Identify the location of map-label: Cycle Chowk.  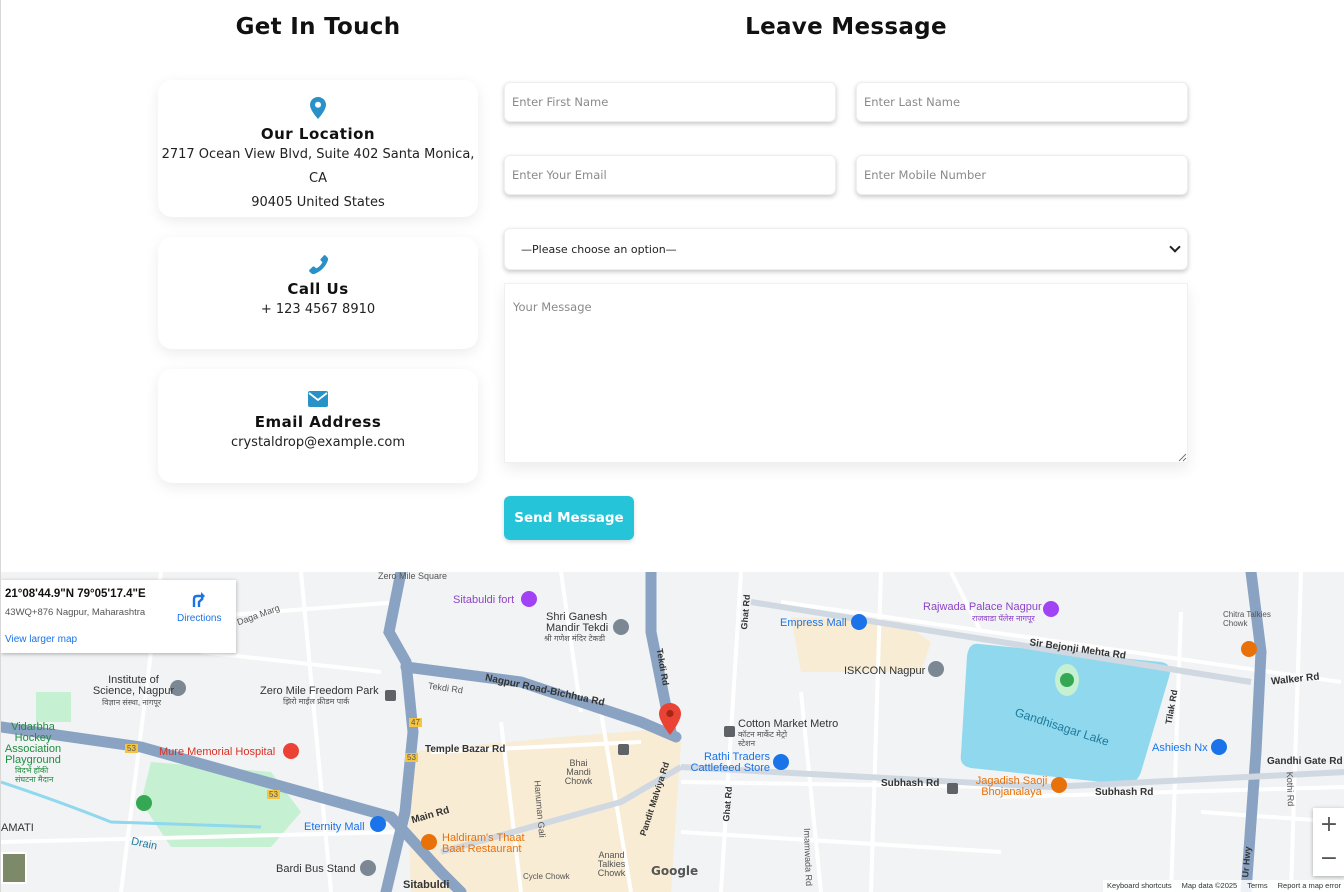
(546, 876).